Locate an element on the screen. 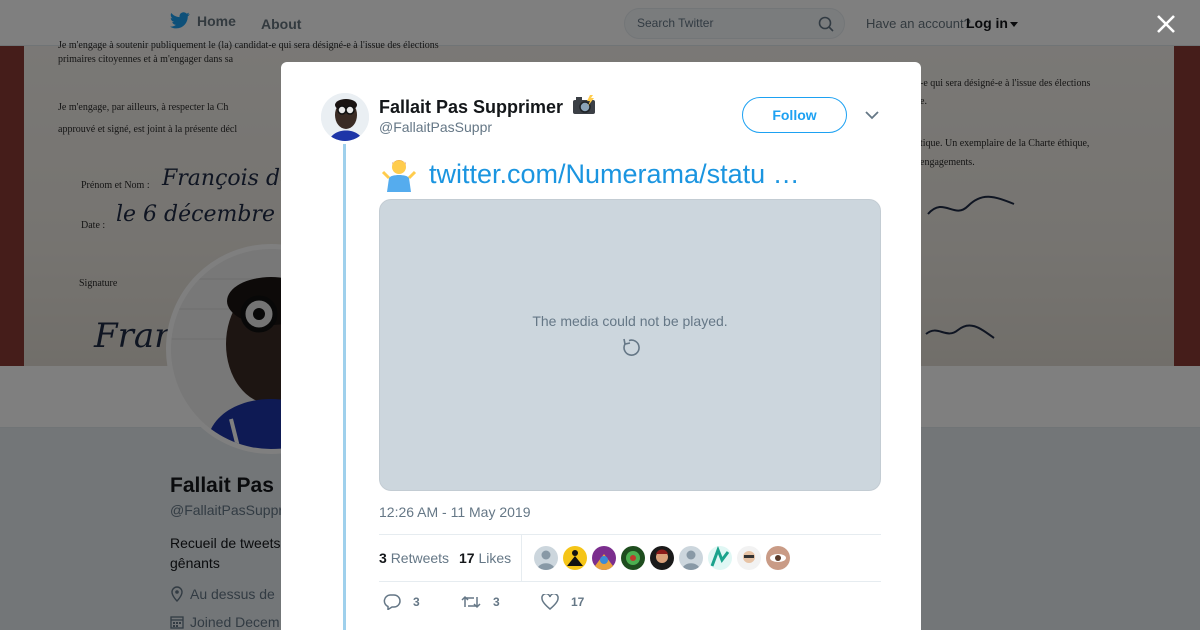 Image resolution: width=1200 pixels, height=630 pixels. author-avatar-image is located at coordinates (345, 117).